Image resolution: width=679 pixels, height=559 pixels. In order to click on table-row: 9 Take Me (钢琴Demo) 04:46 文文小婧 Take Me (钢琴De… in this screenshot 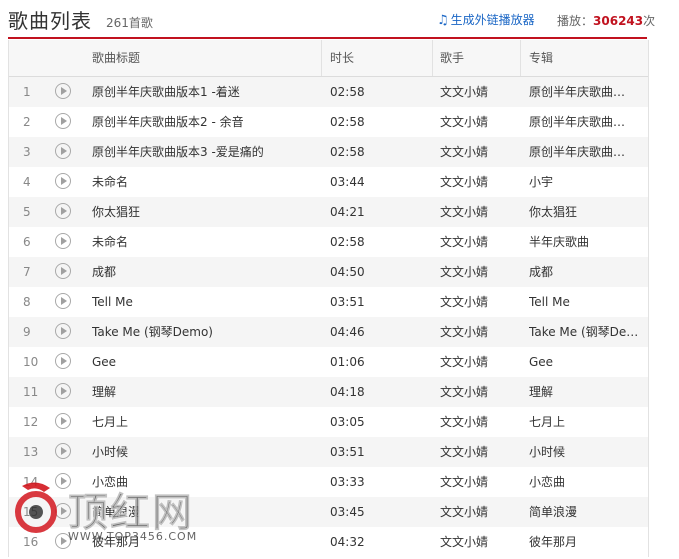, I will do `click(328, 332)`.